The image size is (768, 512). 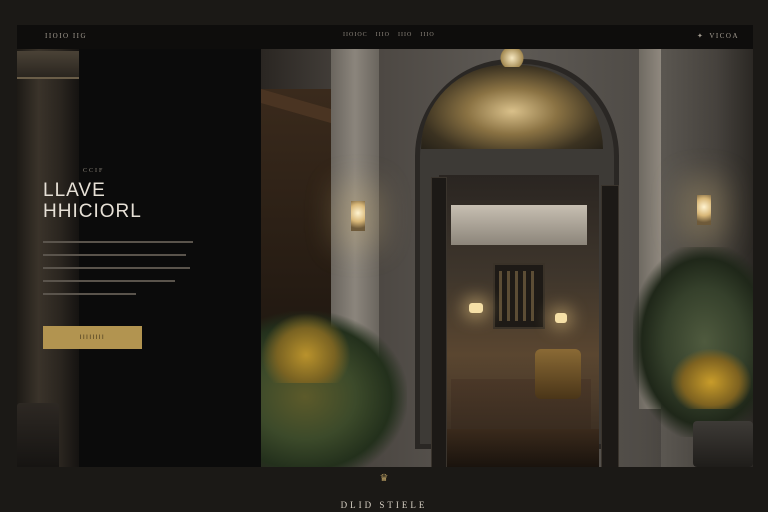 I want to click on main-nav: IIOIOC IIIO IIIO IIIO, so click(x=389, y=35).